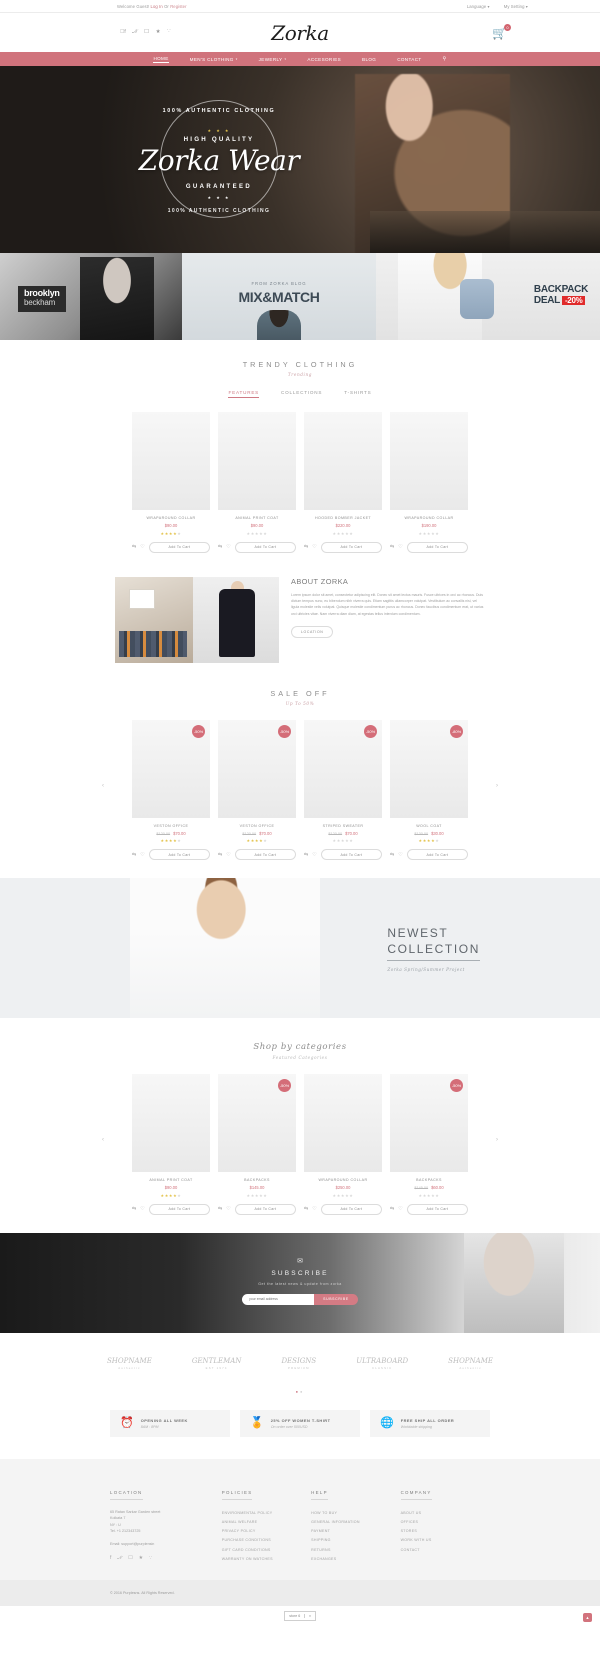 Image resolution: width=600 pixels, height=1666 pixels. I want to click on categories-next-arrow: ›, so click(497, 1140).